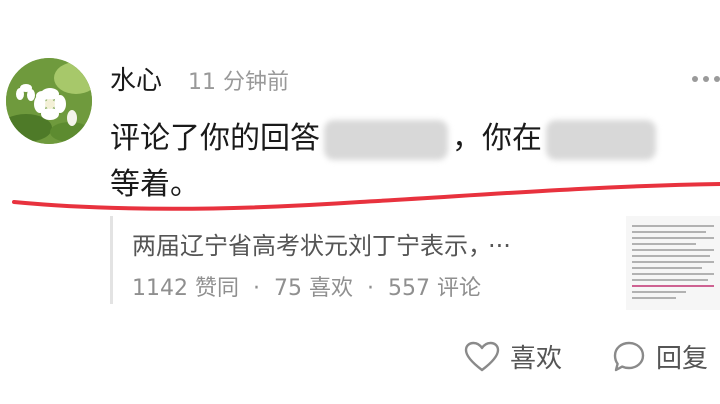  Describe the element at coordinates (629, 356) in the screenshot. I see `speech-bubble-icon` at that location.